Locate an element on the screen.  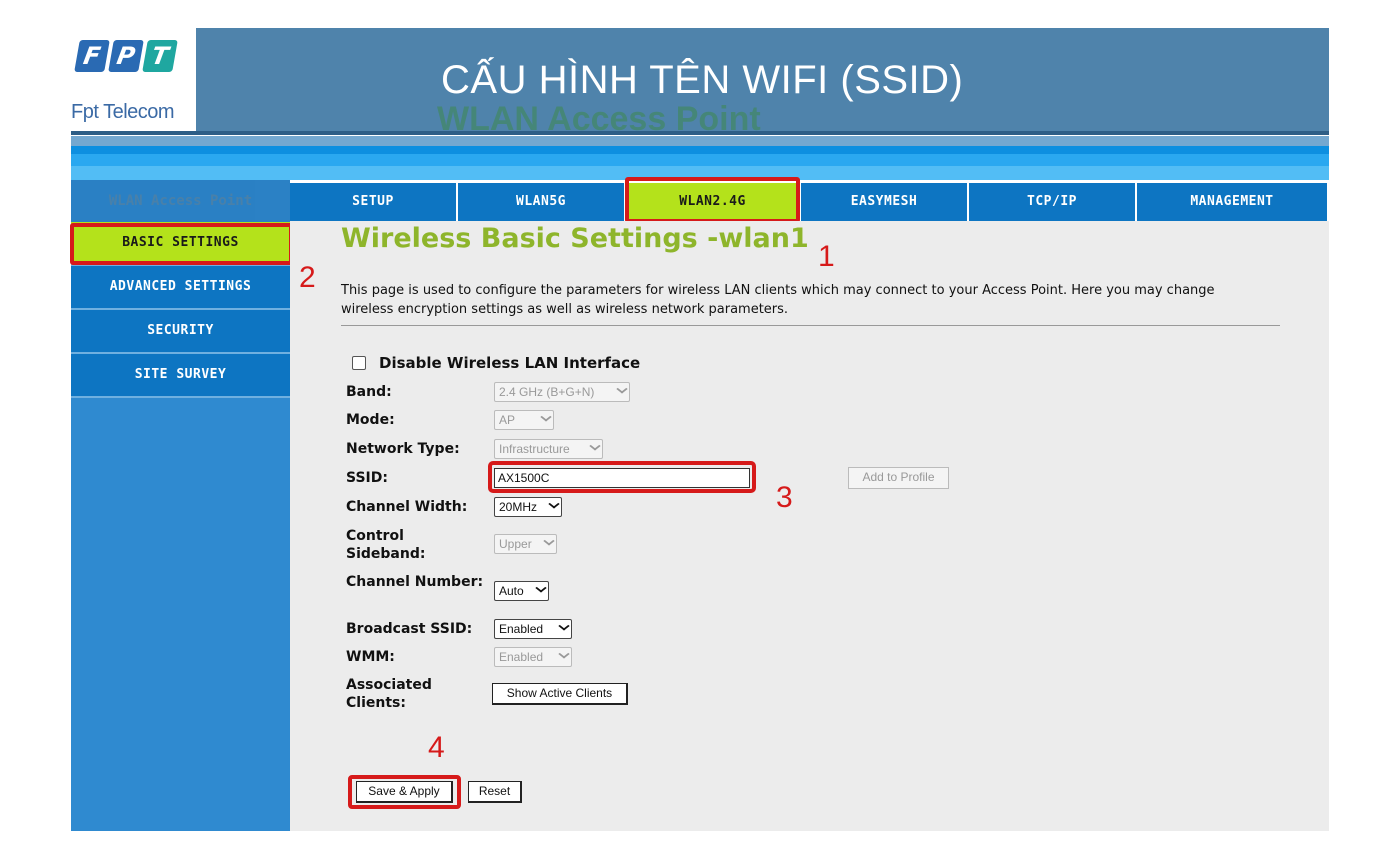
network-type-value: Infrastructure is located at coordinates (534, 449).